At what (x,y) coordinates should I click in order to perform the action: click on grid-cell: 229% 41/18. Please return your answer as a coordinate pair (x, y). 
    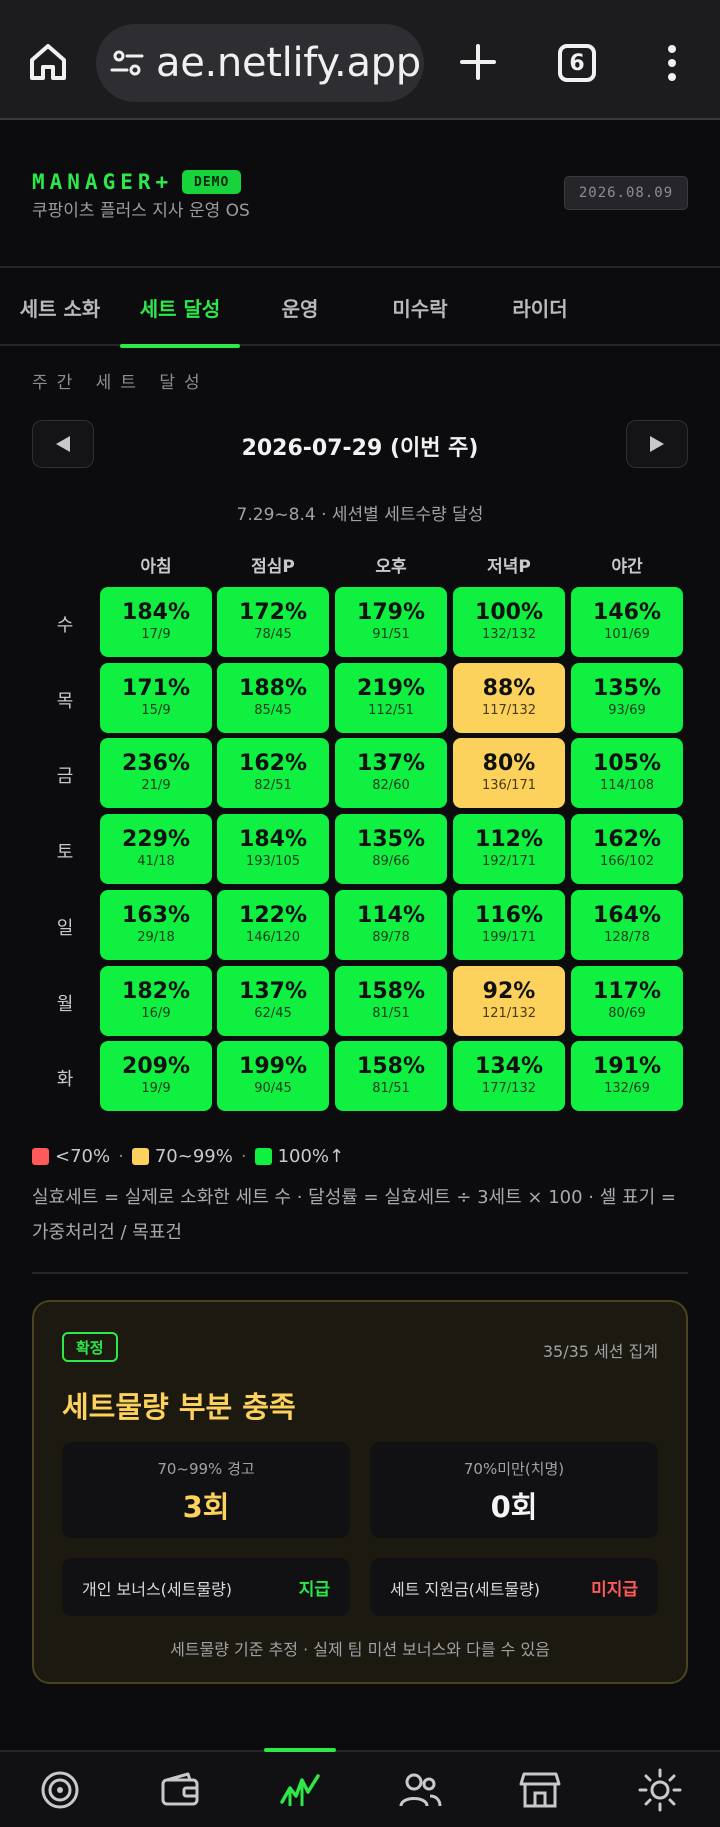
    Looking at the image, I should click on (156, 849).